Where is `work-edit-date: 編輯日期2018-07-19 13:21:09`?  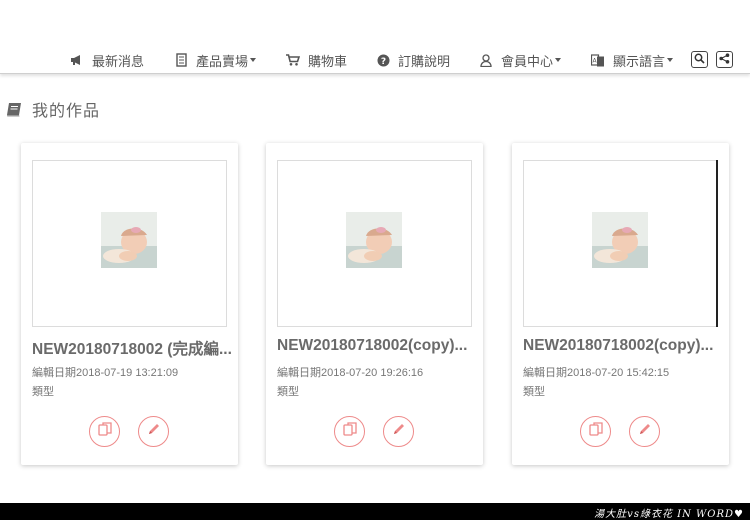
work-edit-date: 編輯日期2018-07-19 13:21:09 is located at coordinates (105, 373).